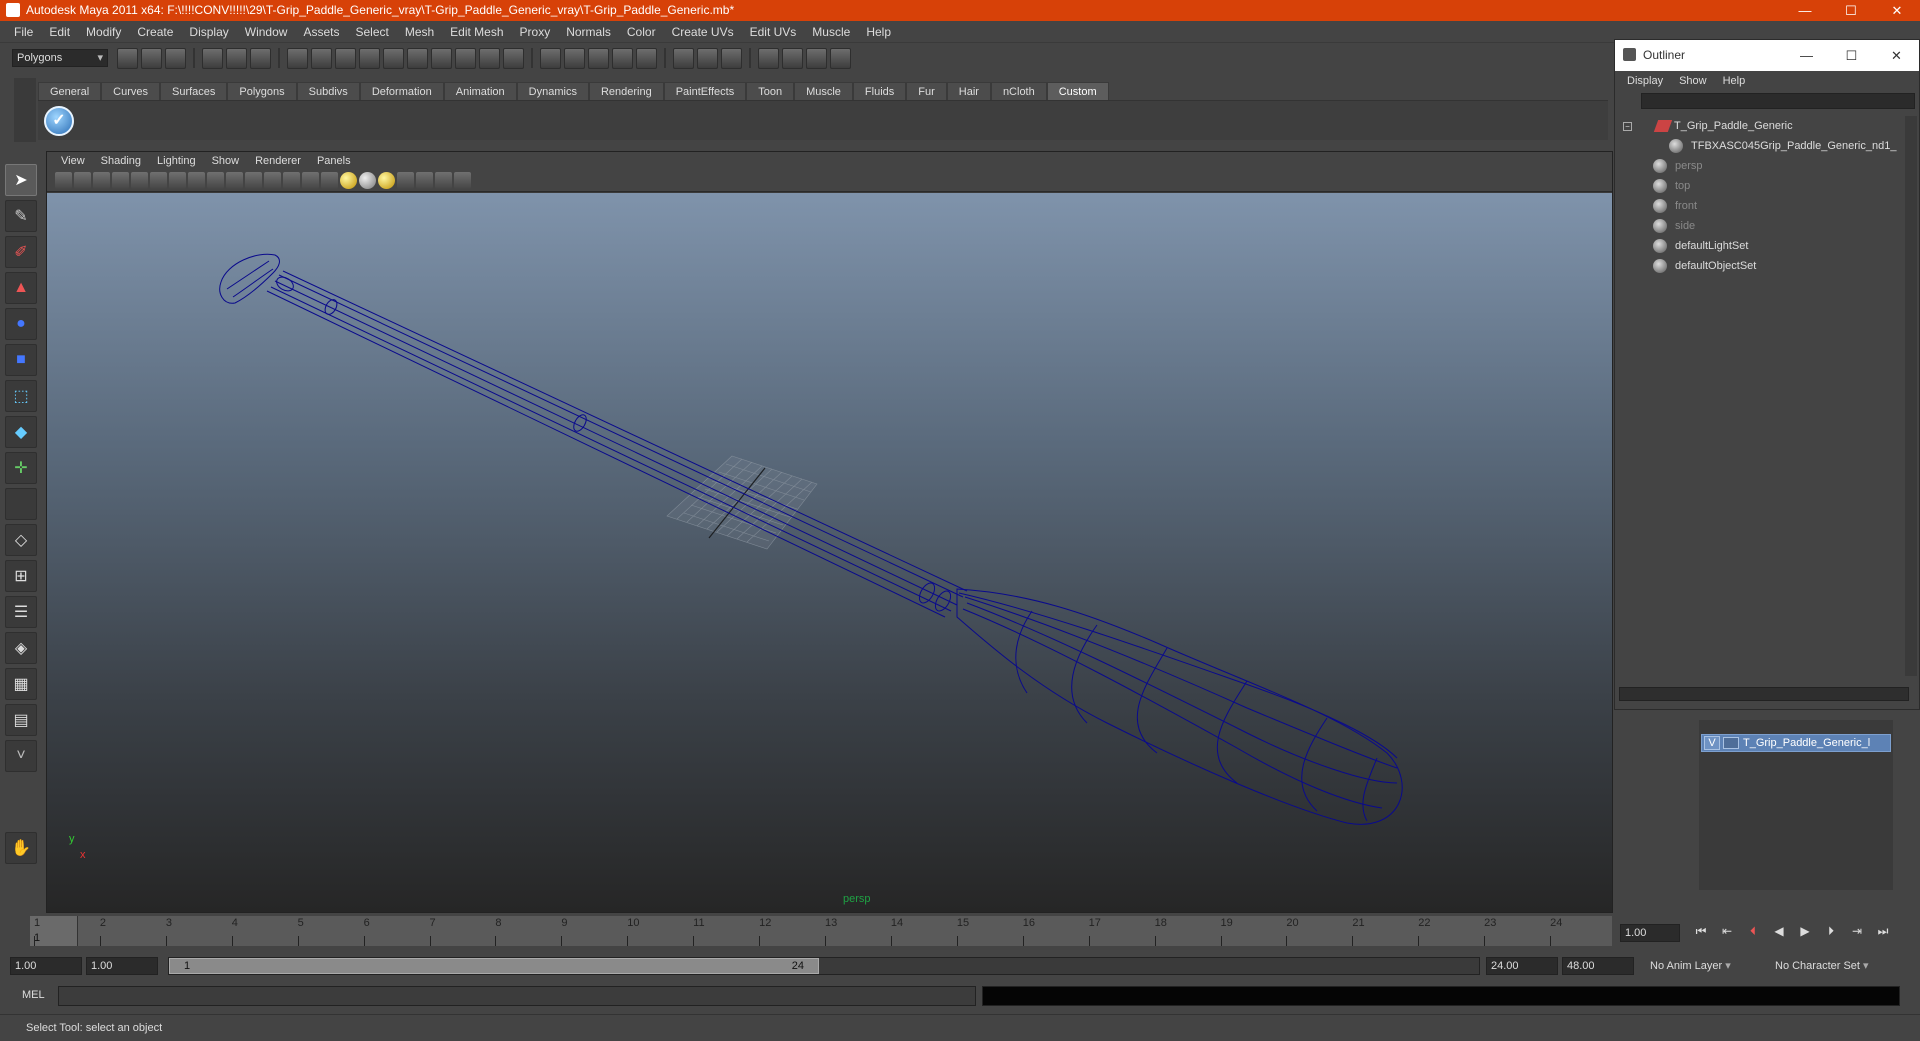  I want to click on rotate-tool-icon: ●, so click(21, 324).